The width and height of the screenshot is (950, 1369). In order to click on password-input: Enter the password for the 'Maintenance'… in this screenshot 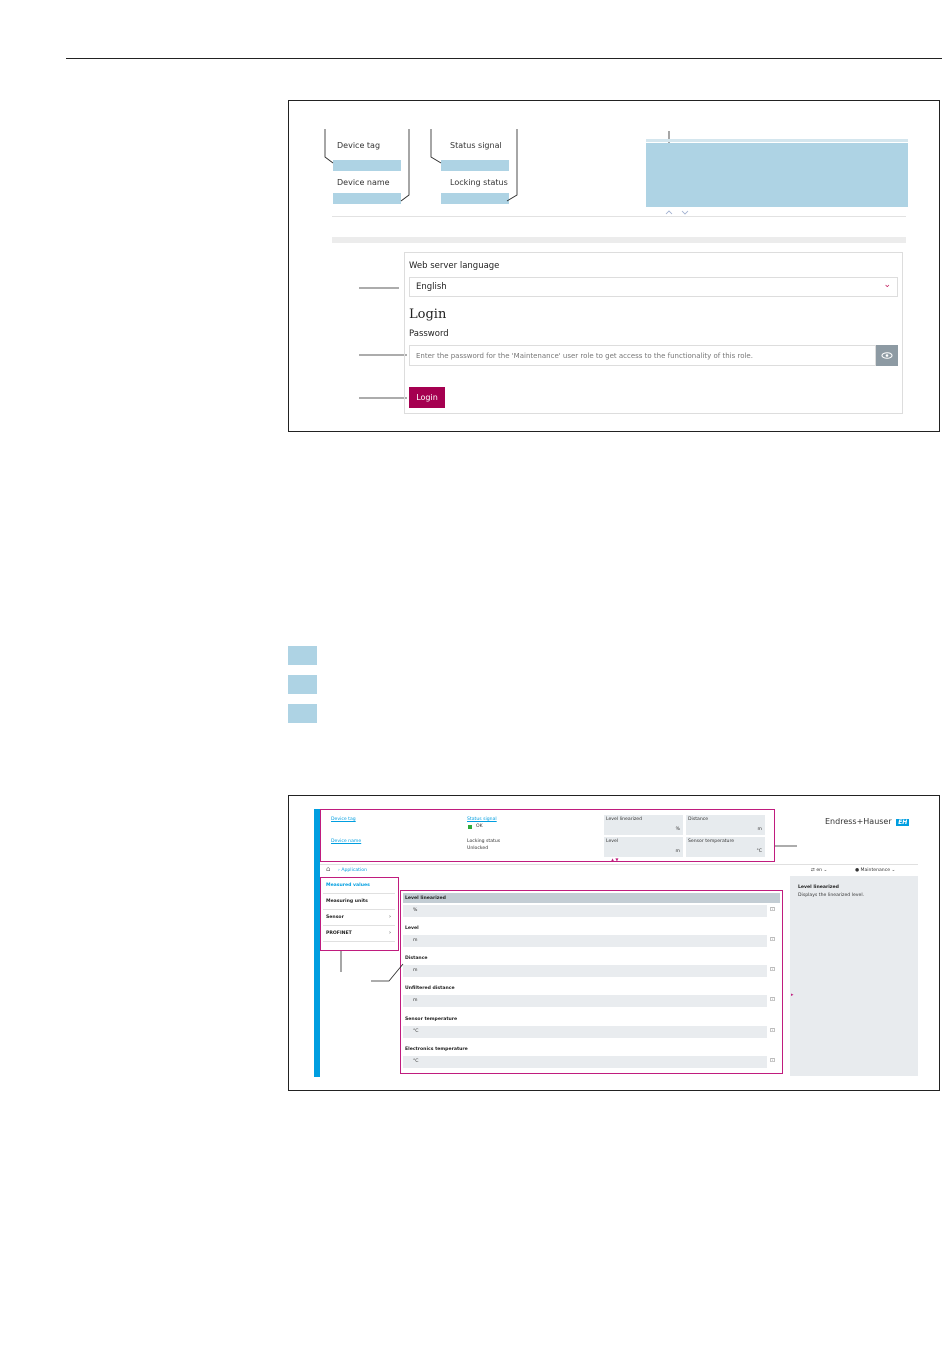, I will do `click(642, 355)`.